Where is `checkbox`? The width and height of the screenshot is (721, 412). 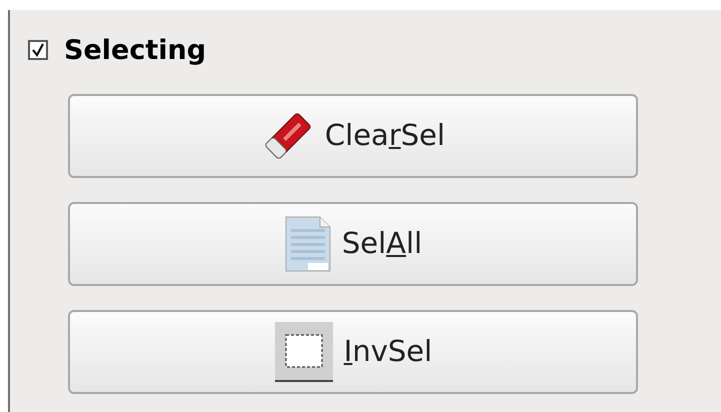
checkbox is located at coordinates (38, 50).